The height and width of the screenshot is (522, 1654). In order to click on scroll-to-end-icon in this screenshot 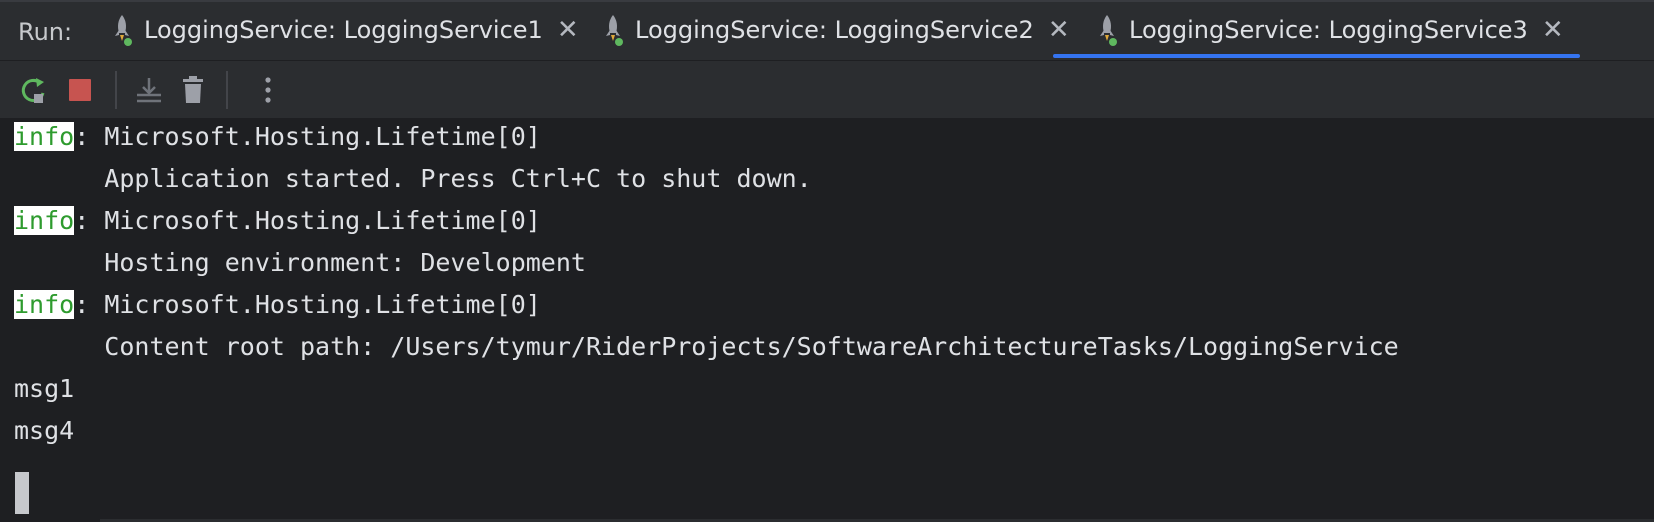, I will do `click(149, 90)`.